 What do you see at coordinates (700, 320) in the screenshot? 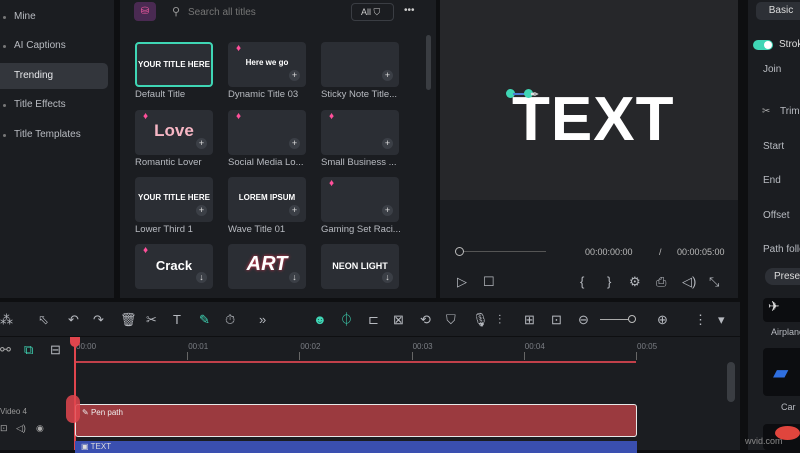
I see `grid-icon: ⋮` at bounding box center [700, 320].